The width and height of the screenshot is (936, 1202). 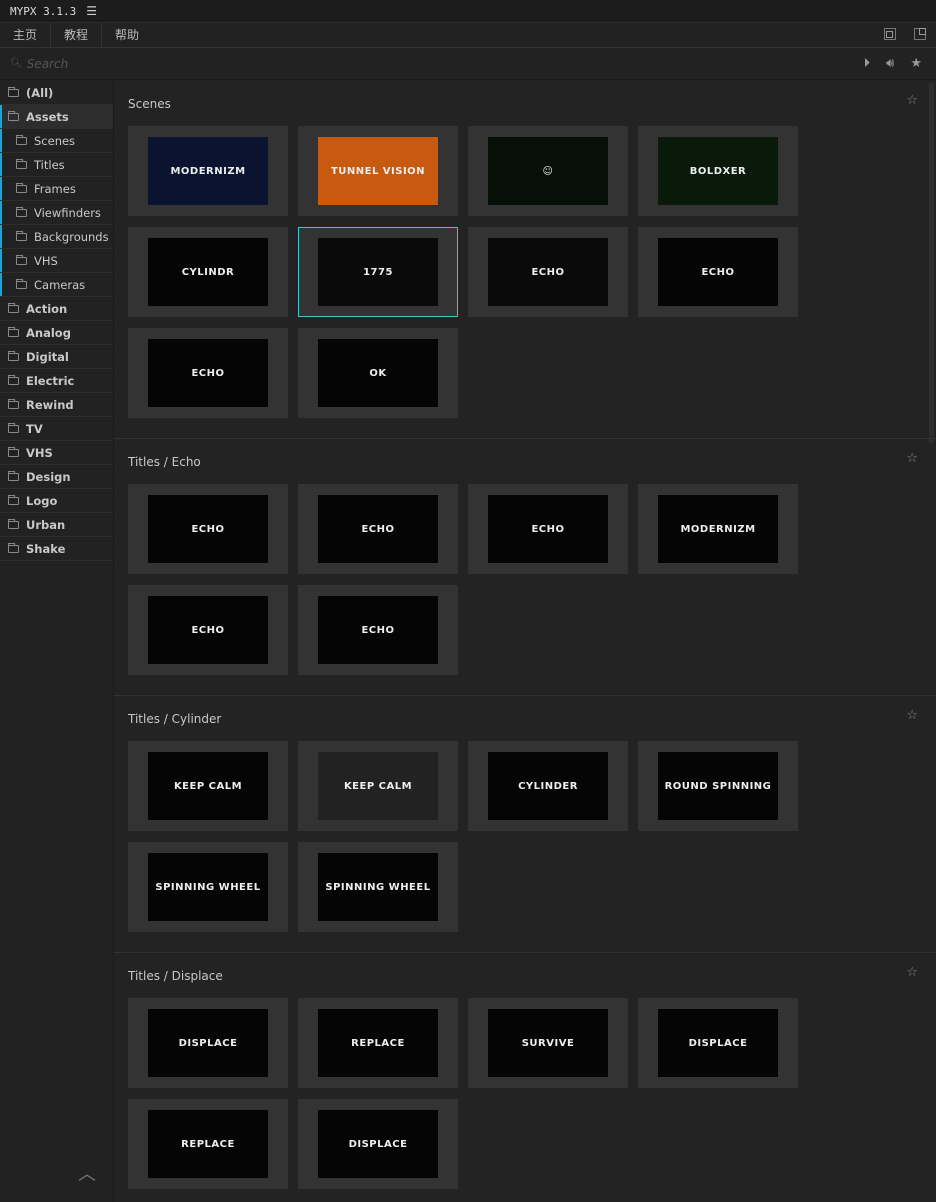 I want to click on thumbnail-label: ROUND SPINNING, so click(x=718, y=786).